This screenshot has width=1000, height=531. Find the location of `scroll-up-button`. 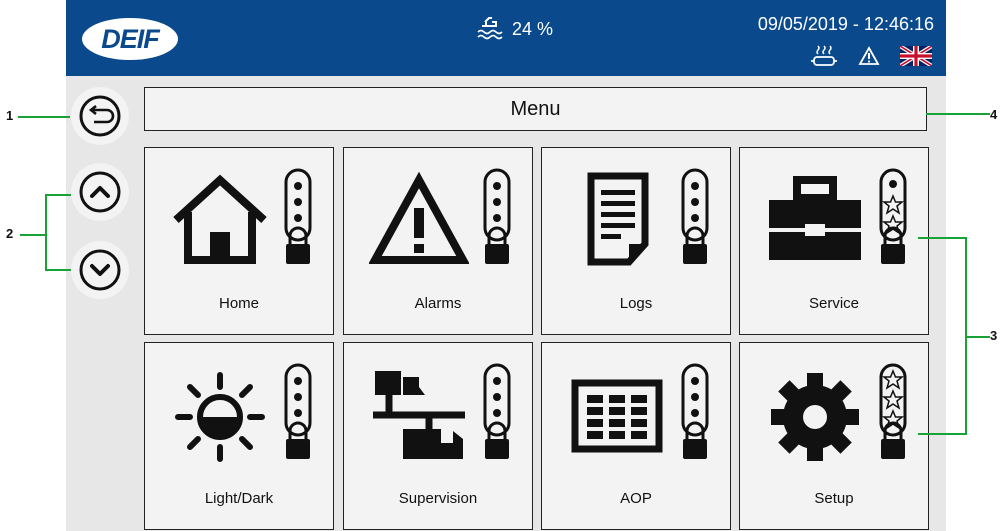

scroll-up-button is located at coordinates (100, 192).